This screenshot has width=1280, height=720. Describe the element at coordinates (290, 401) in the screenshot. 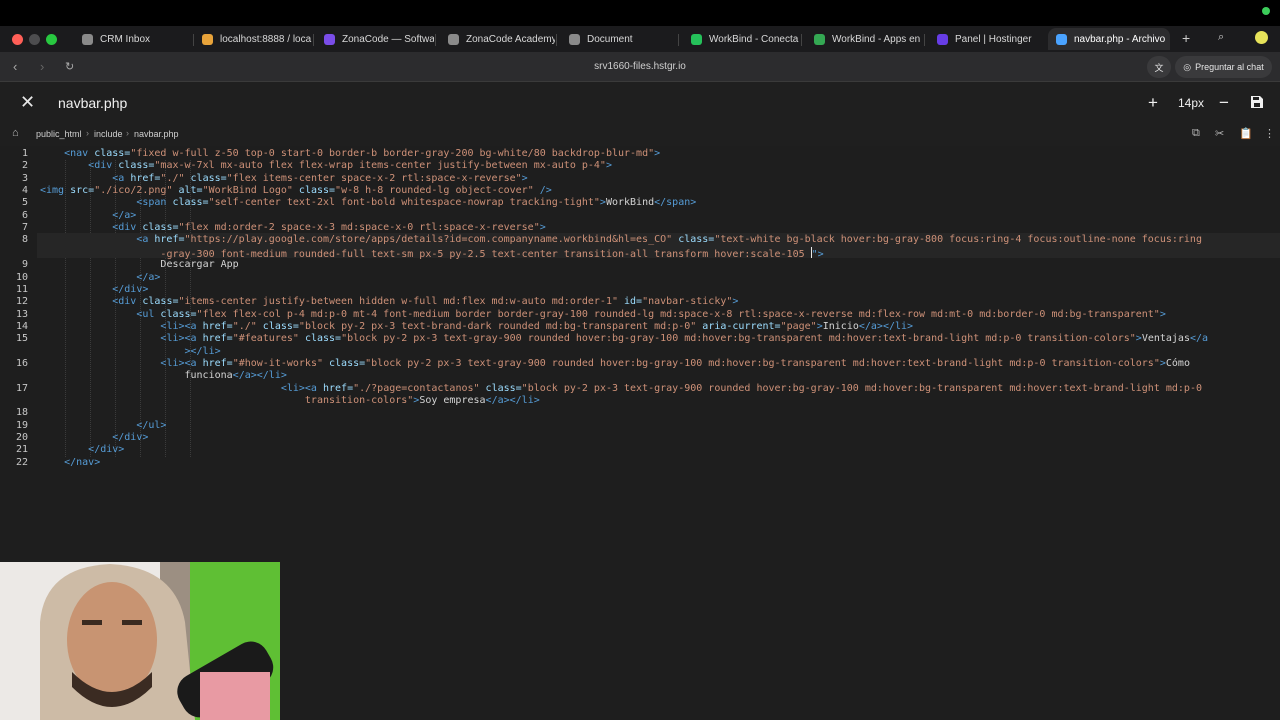

I see `code-line: transition-colors">Soy empresa</a></li>` at that location.